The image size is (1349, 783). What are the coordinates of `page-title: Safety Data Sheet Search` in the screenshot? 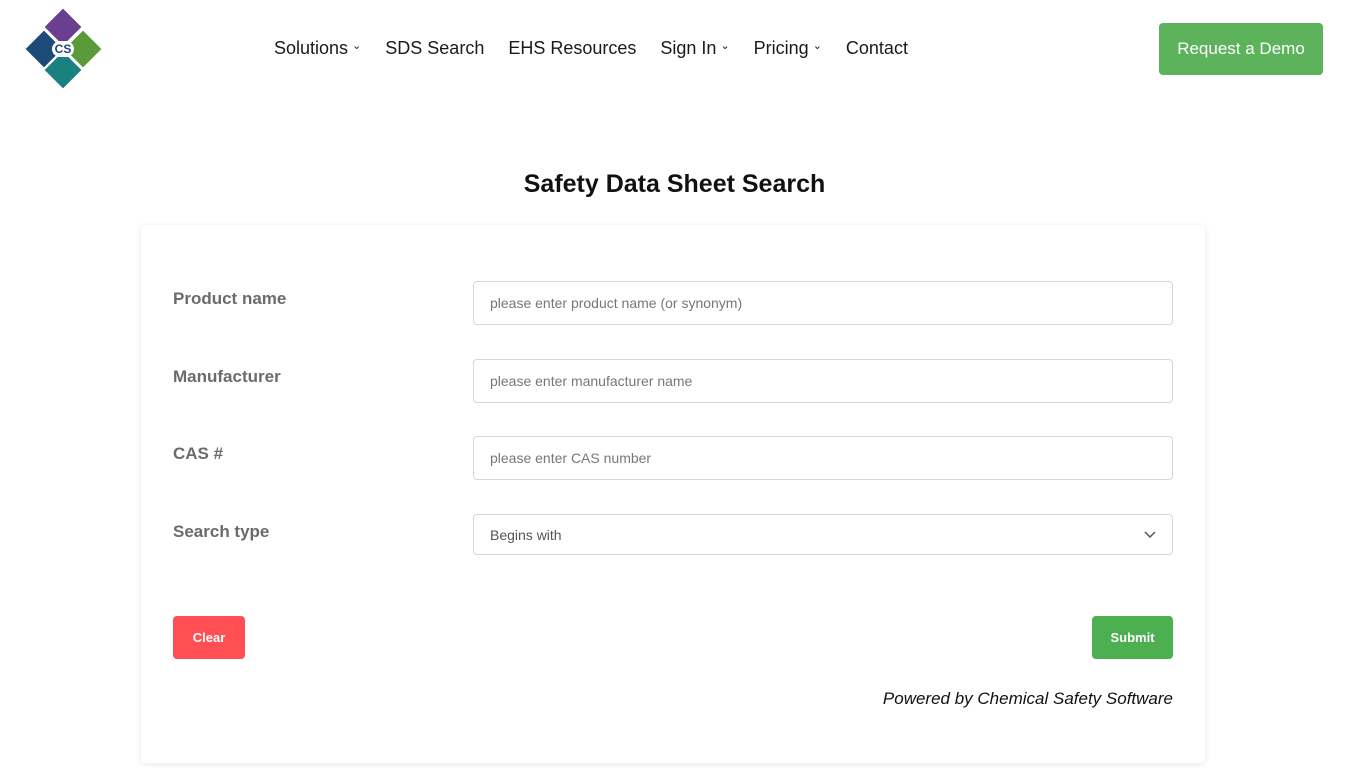 It's located at (674, 184).